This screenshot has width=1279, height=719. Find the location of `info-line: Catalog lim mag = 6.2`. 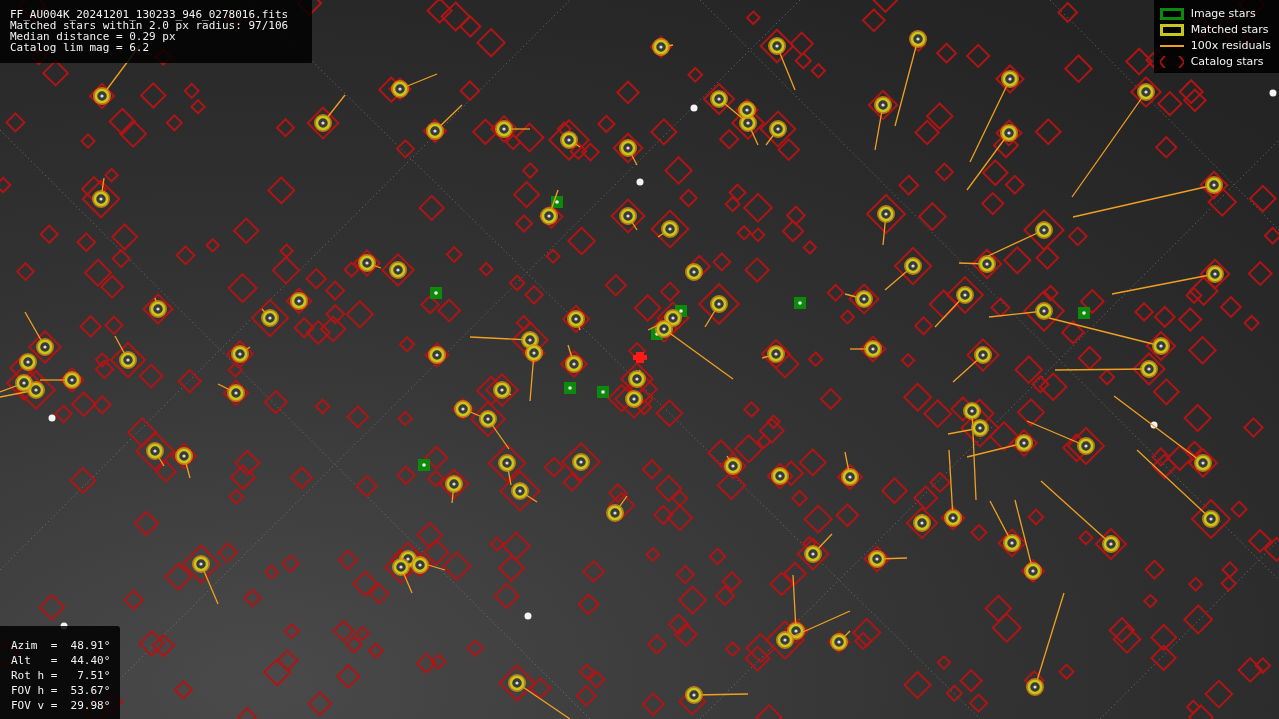

info-line: Catalog lim mag = 6.2 is located at coordinates (80, 47).